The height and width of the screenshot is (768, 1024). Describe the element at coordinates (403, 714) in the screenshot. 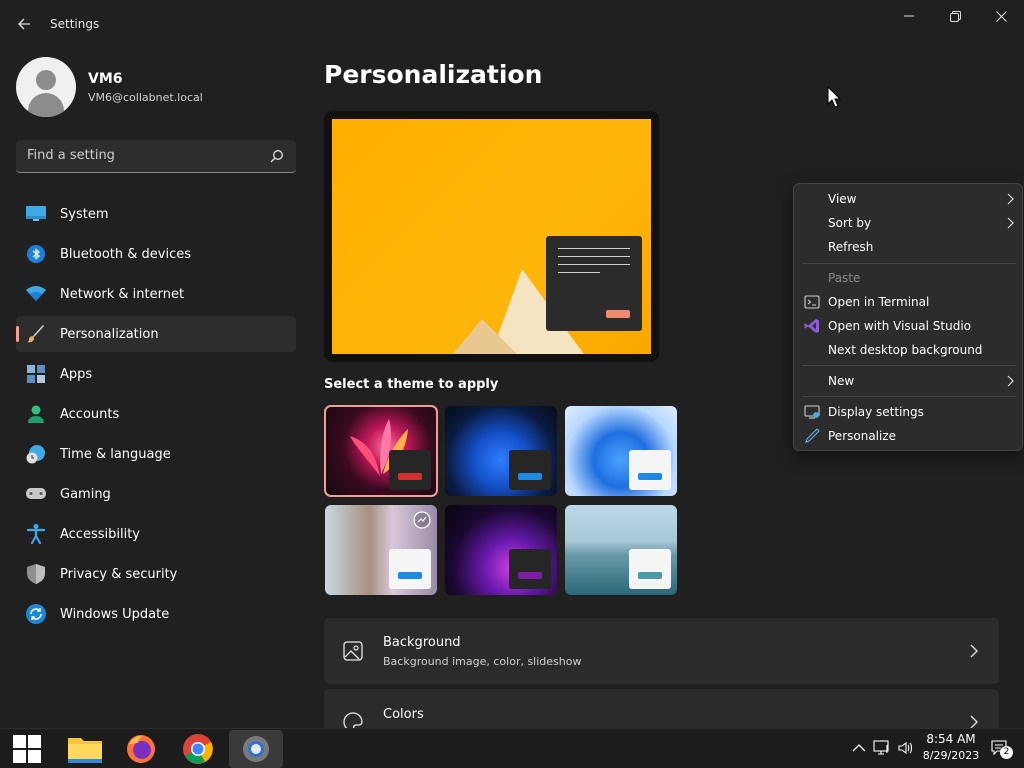

I see `card-title: Colors` at that location.